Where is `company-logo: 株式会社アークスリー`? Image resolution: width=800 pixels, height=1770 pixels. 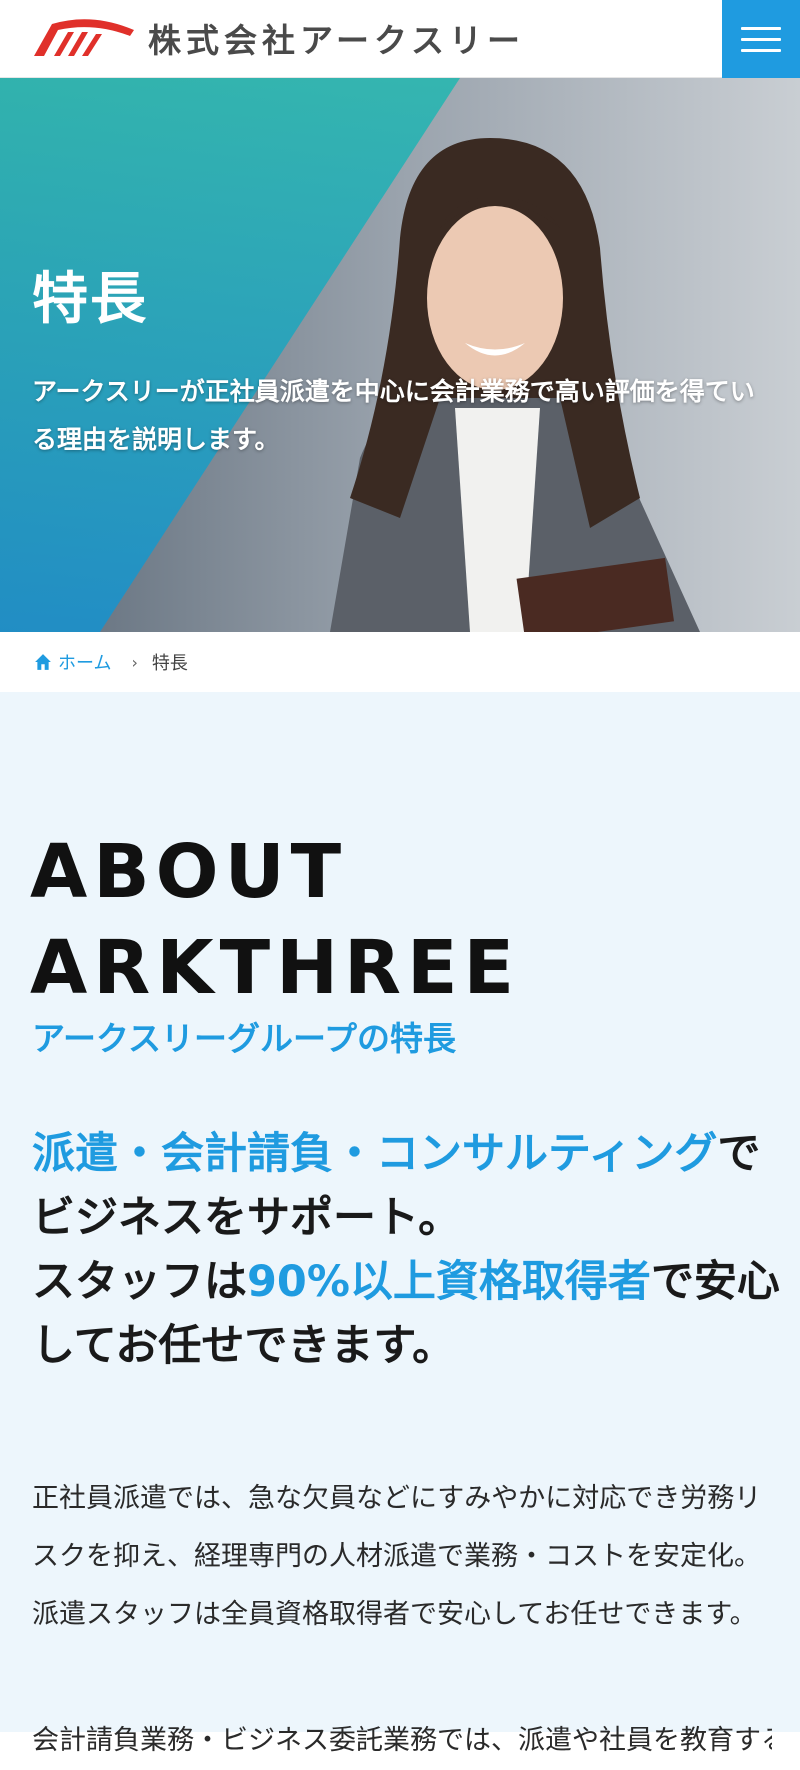 company-logo: 株式会社アークスリー is located at coordinates (278, 38).